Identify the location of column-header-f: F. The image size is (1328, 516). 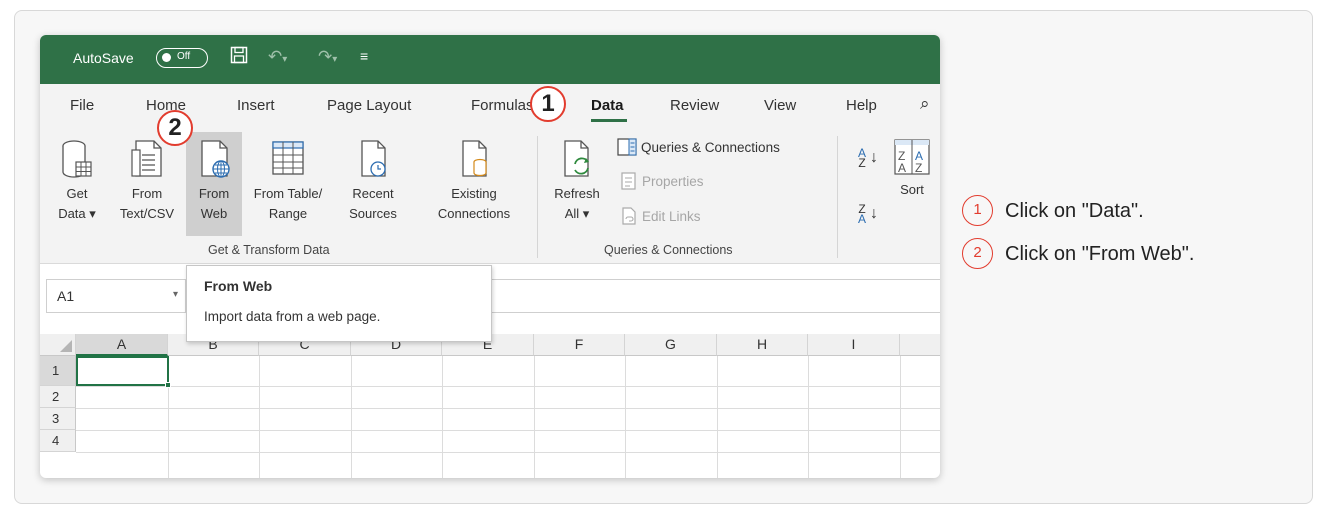
(579, 345).